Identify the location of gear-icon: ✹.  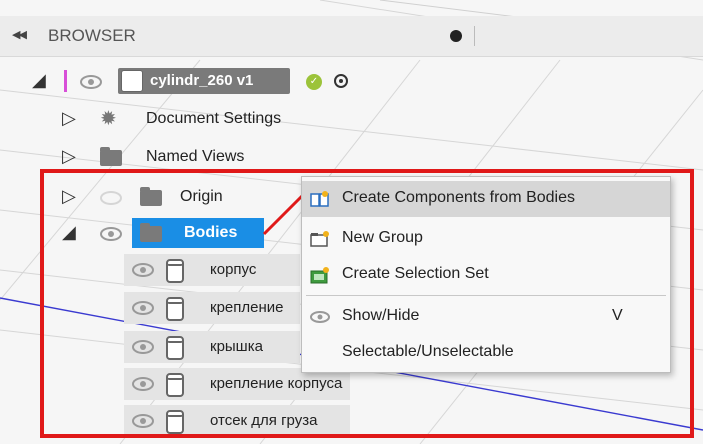
(108, 119).